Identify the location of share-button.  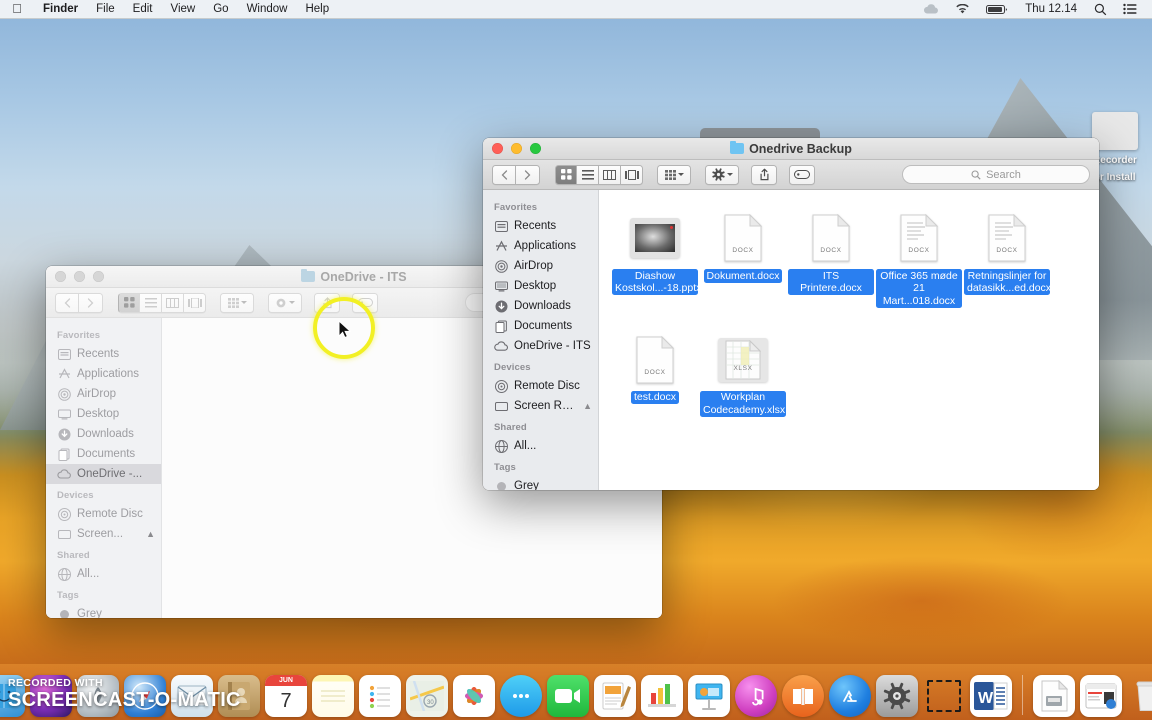
(764, 174).